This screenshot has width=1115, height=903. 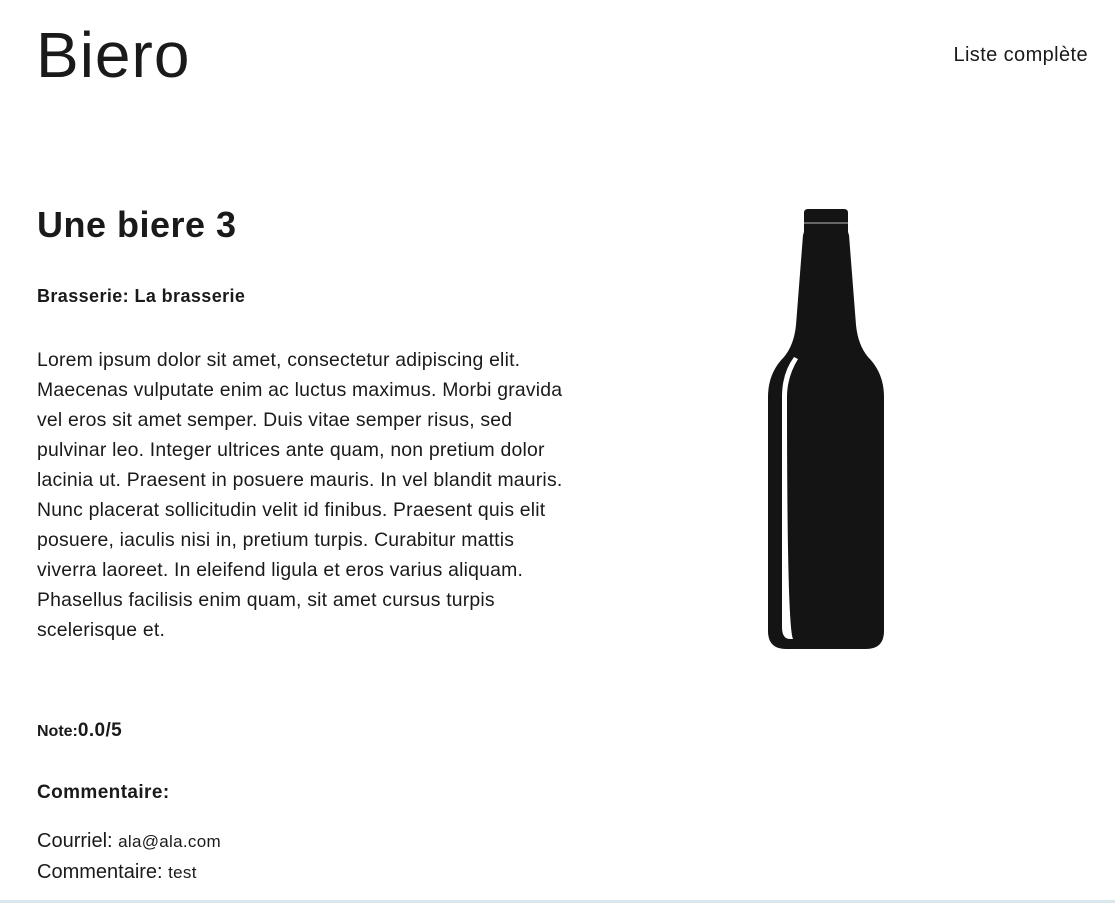 What do you see at coordinates (169, 841) in the screenshot?
I see `comment-email: ala@ala.com` at bounding box center [169, 841].